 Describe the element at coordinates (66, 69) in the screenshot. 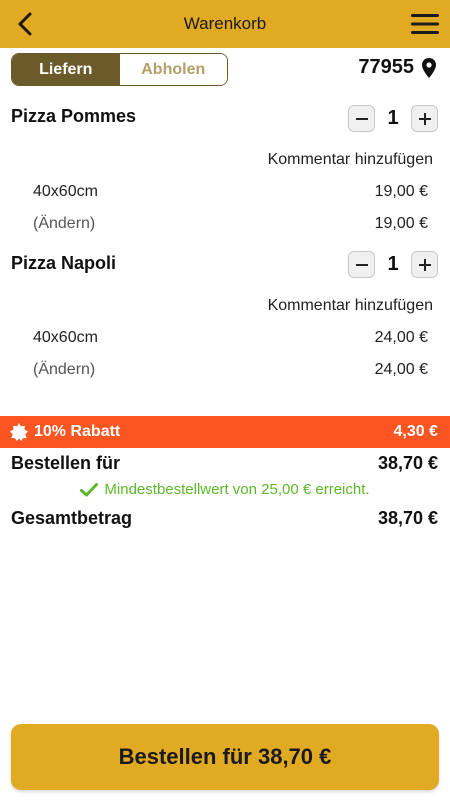

I see `deliver-option: Liefern` at that location.